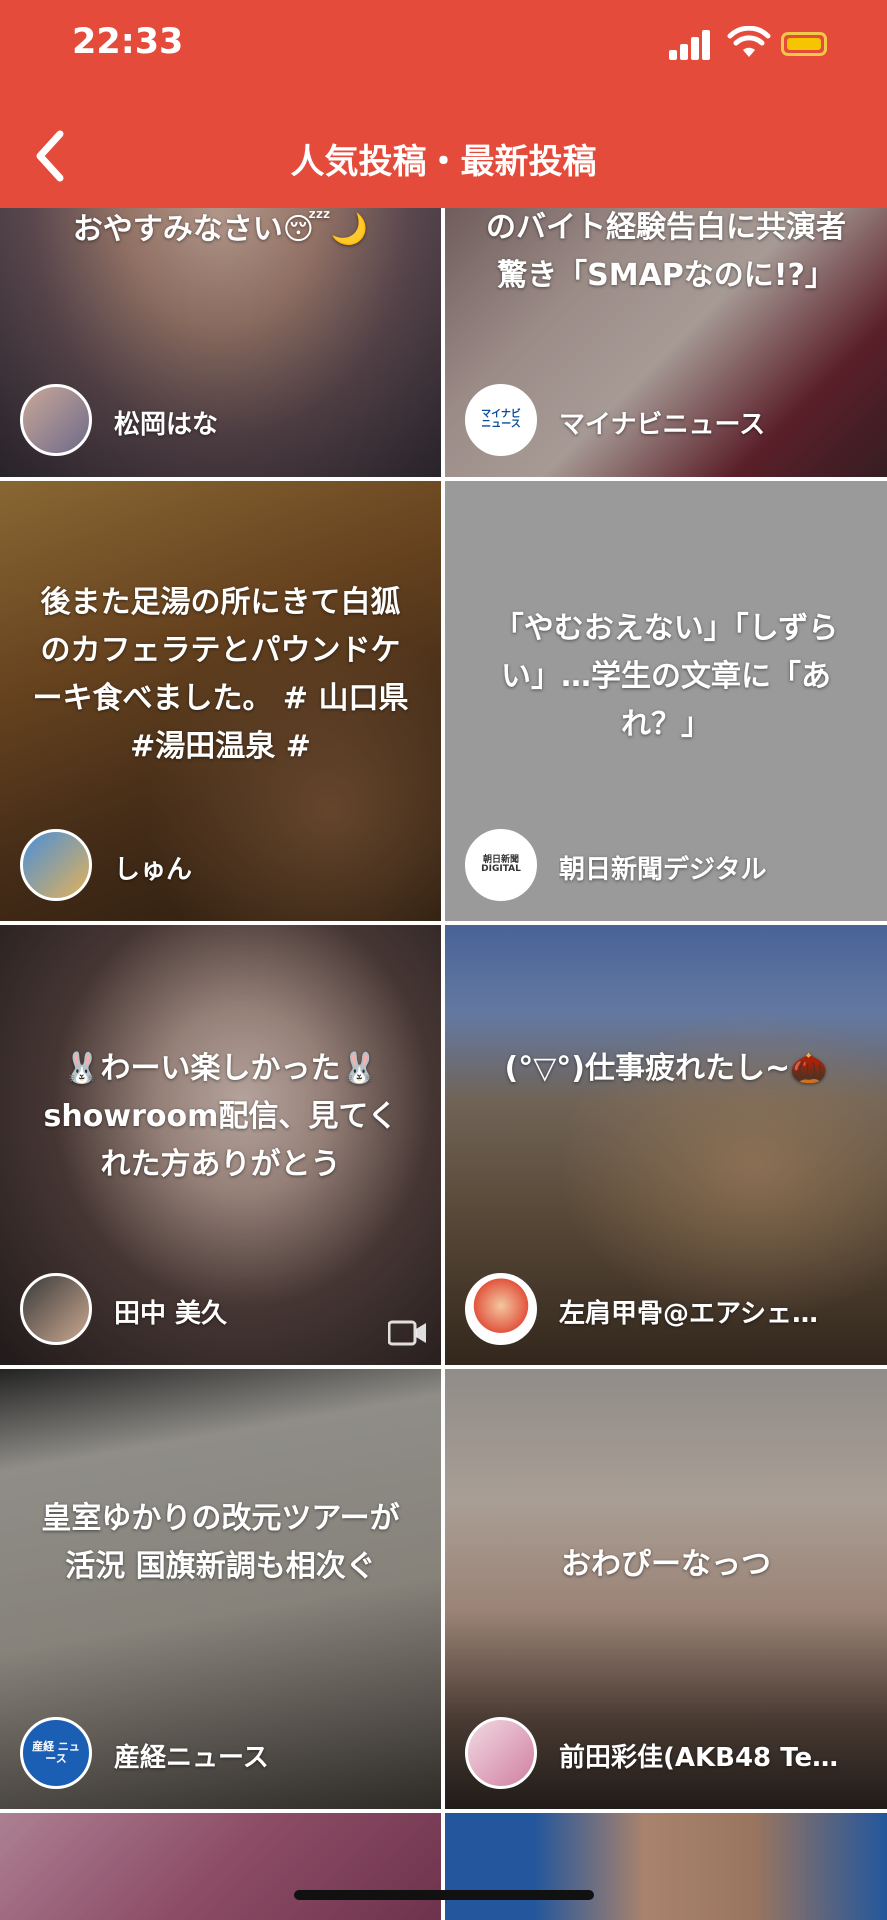 The image size is (887, 1920). What do you see at coordinates (220, 1116) in the screenshot?
I see `post-caption: 🐰わーい楽しかった🐰 showroom配信、見てくれた方ありがとう` at bounding box center [220, 1116].